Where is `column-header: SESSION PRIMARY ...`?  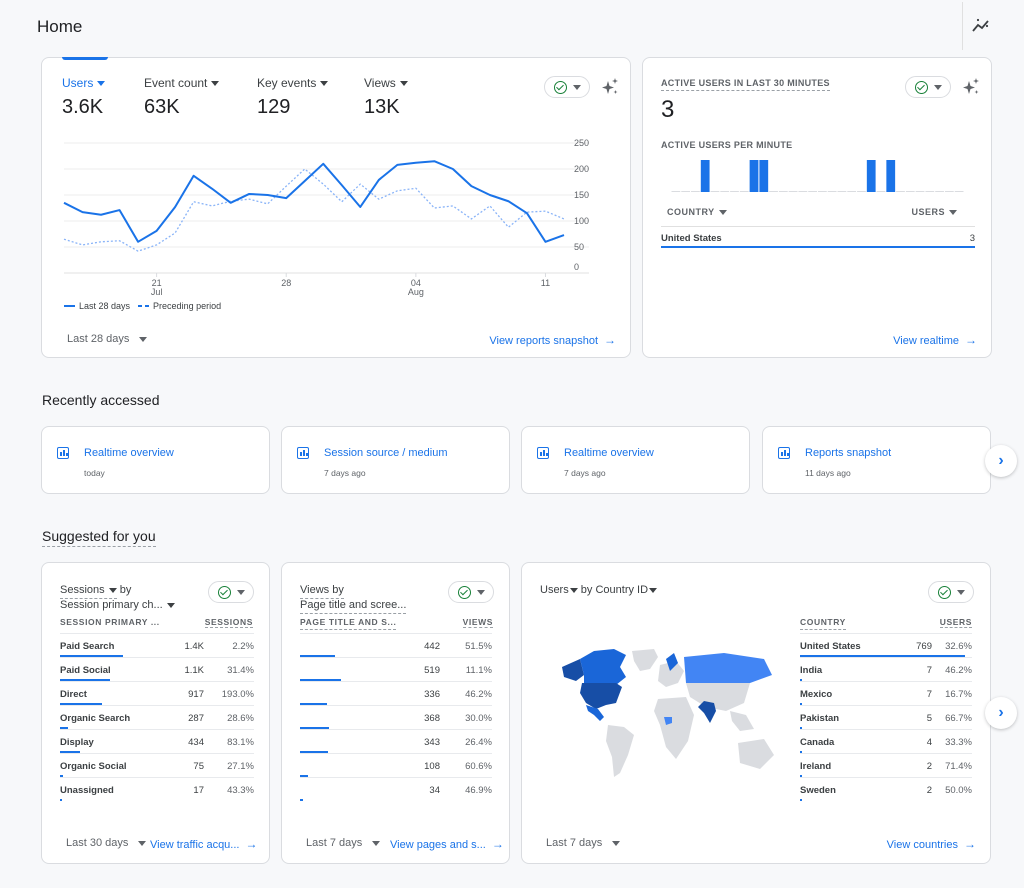
column-header: SESSION PRIMARY ... is located at coordinates (110, 622).